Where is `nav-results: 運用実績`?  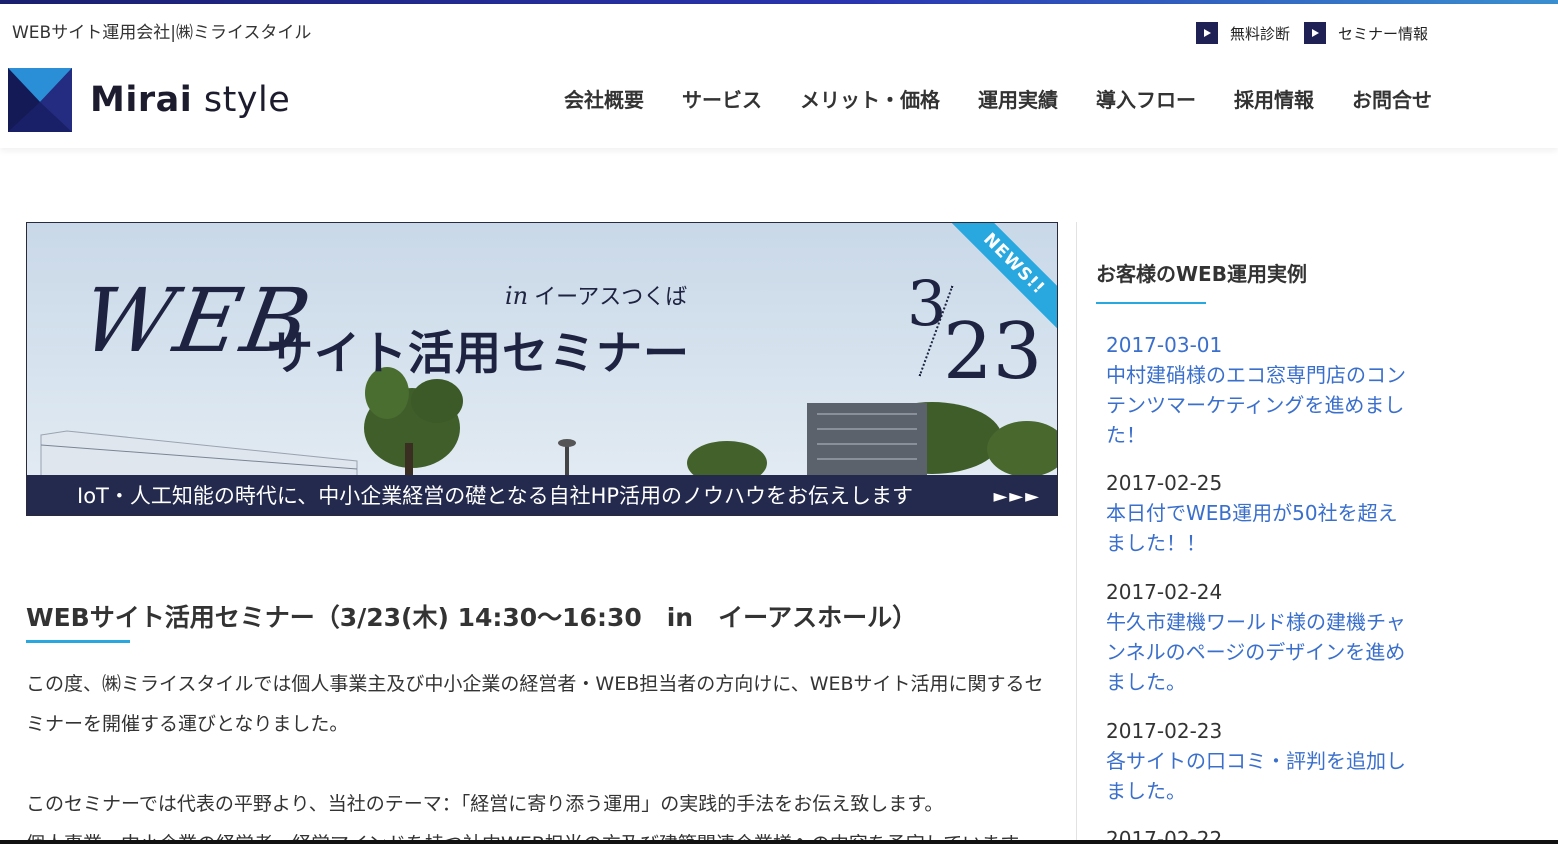
nav-results: 運用実績 is located at coordinates (1018, 98).